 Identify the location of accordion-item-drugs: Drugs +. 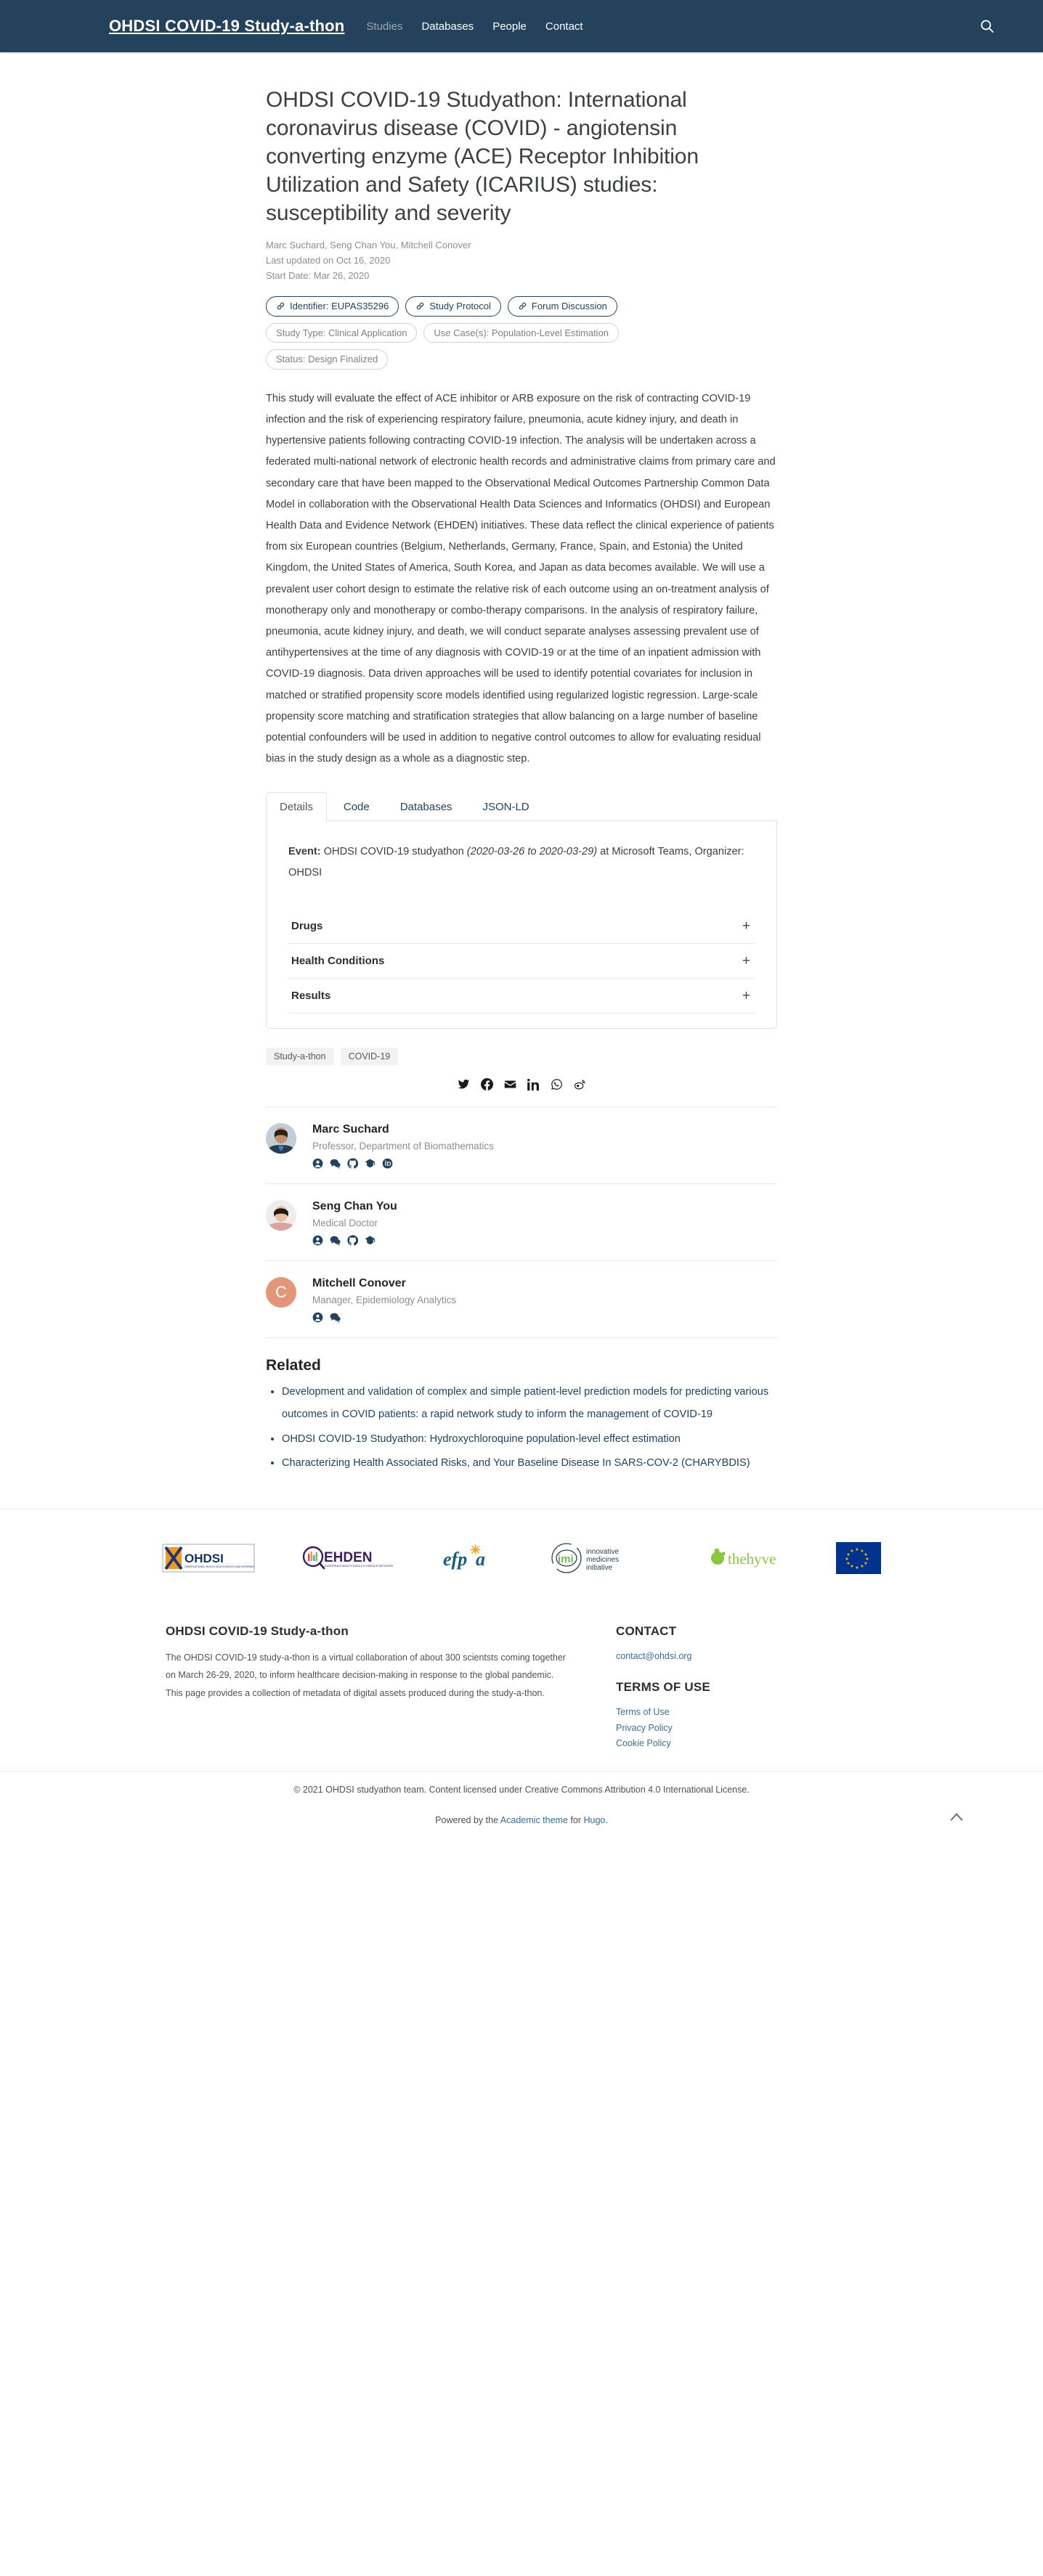
(521, 927).